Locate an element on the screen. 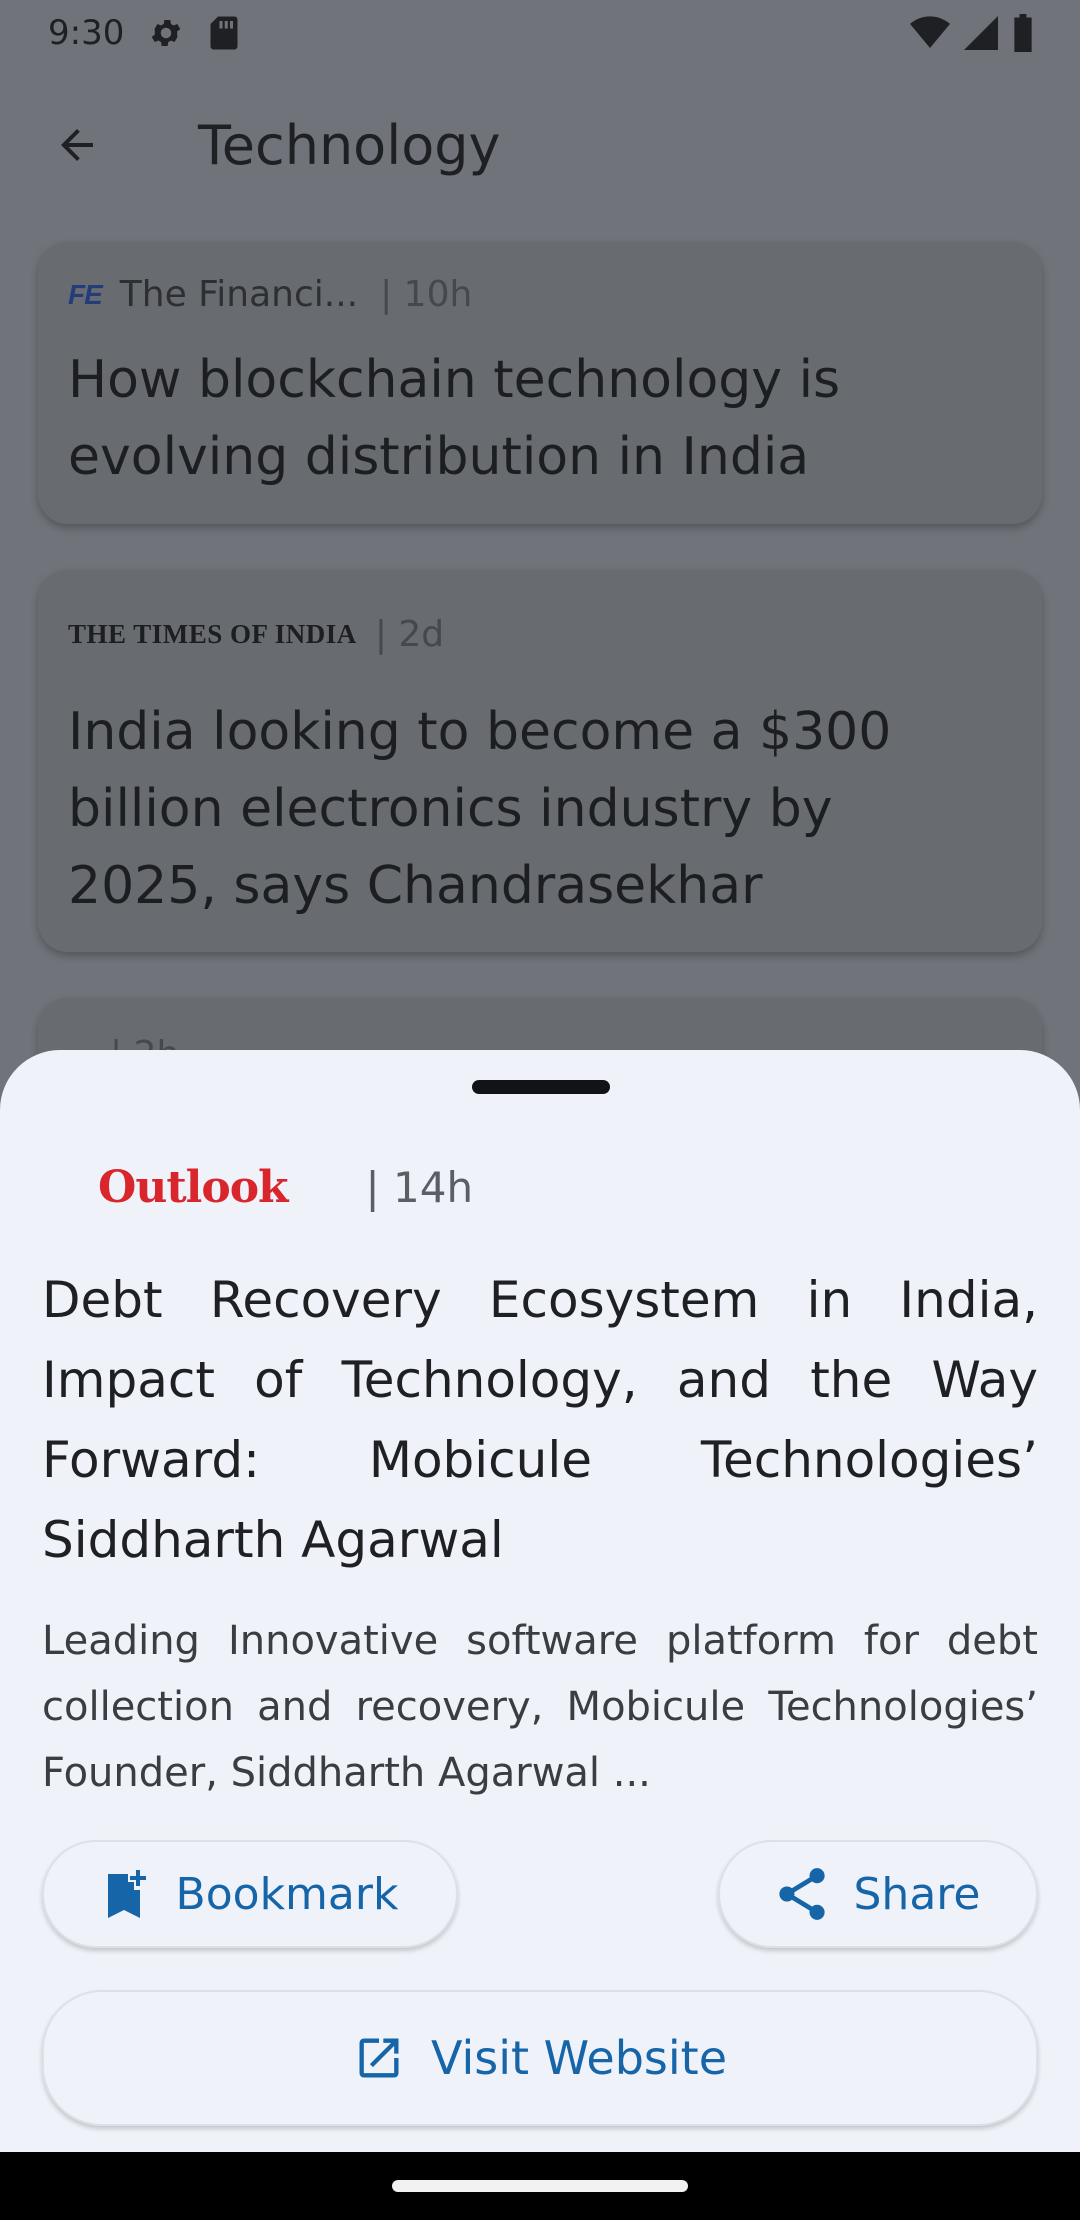 Image resolution: width=1080 pixels, height=2220 pixels. app-bar: Technology is located at coordinates (540, 145).